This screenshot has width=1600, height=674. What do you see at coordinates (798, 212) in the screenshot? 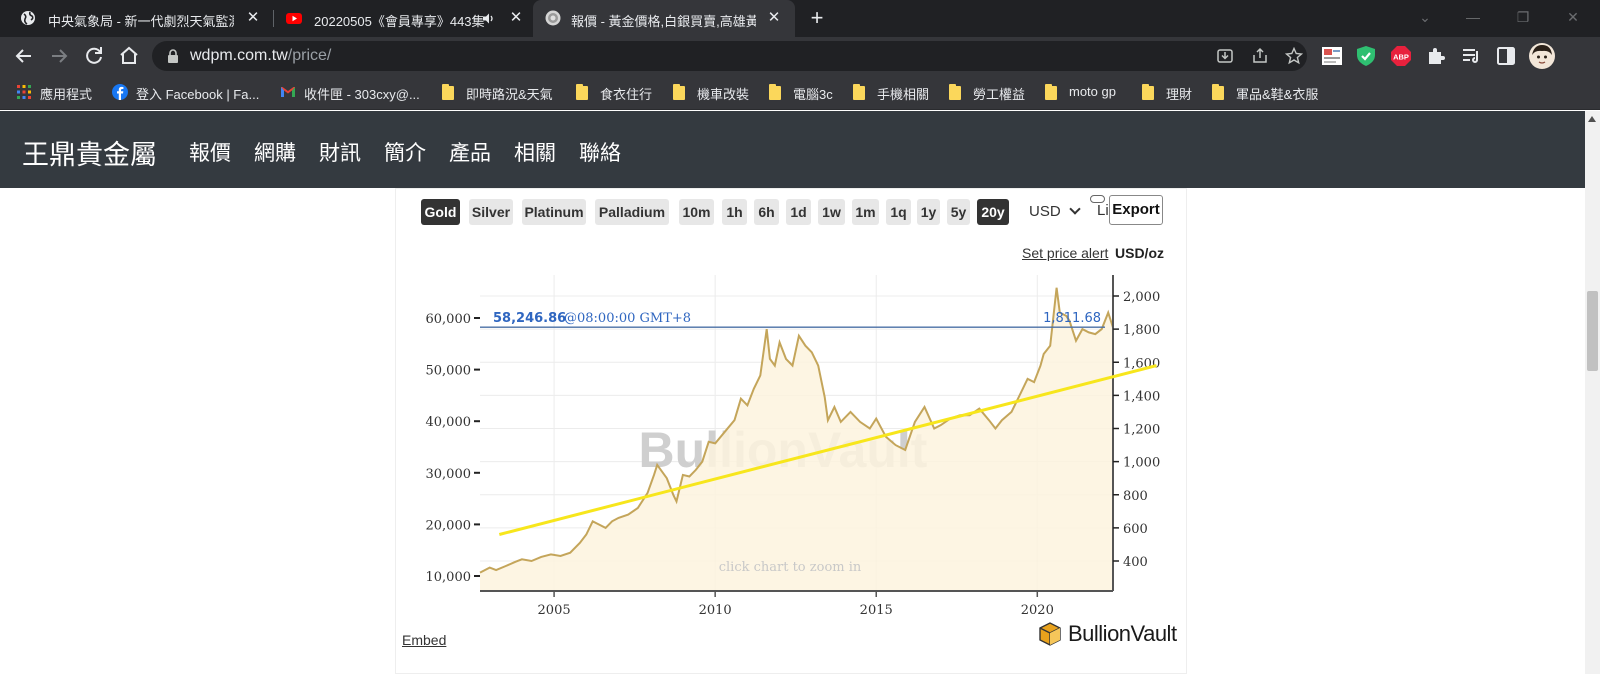
I see `range-1d-button: 1d` at bounding box center [798, 212].